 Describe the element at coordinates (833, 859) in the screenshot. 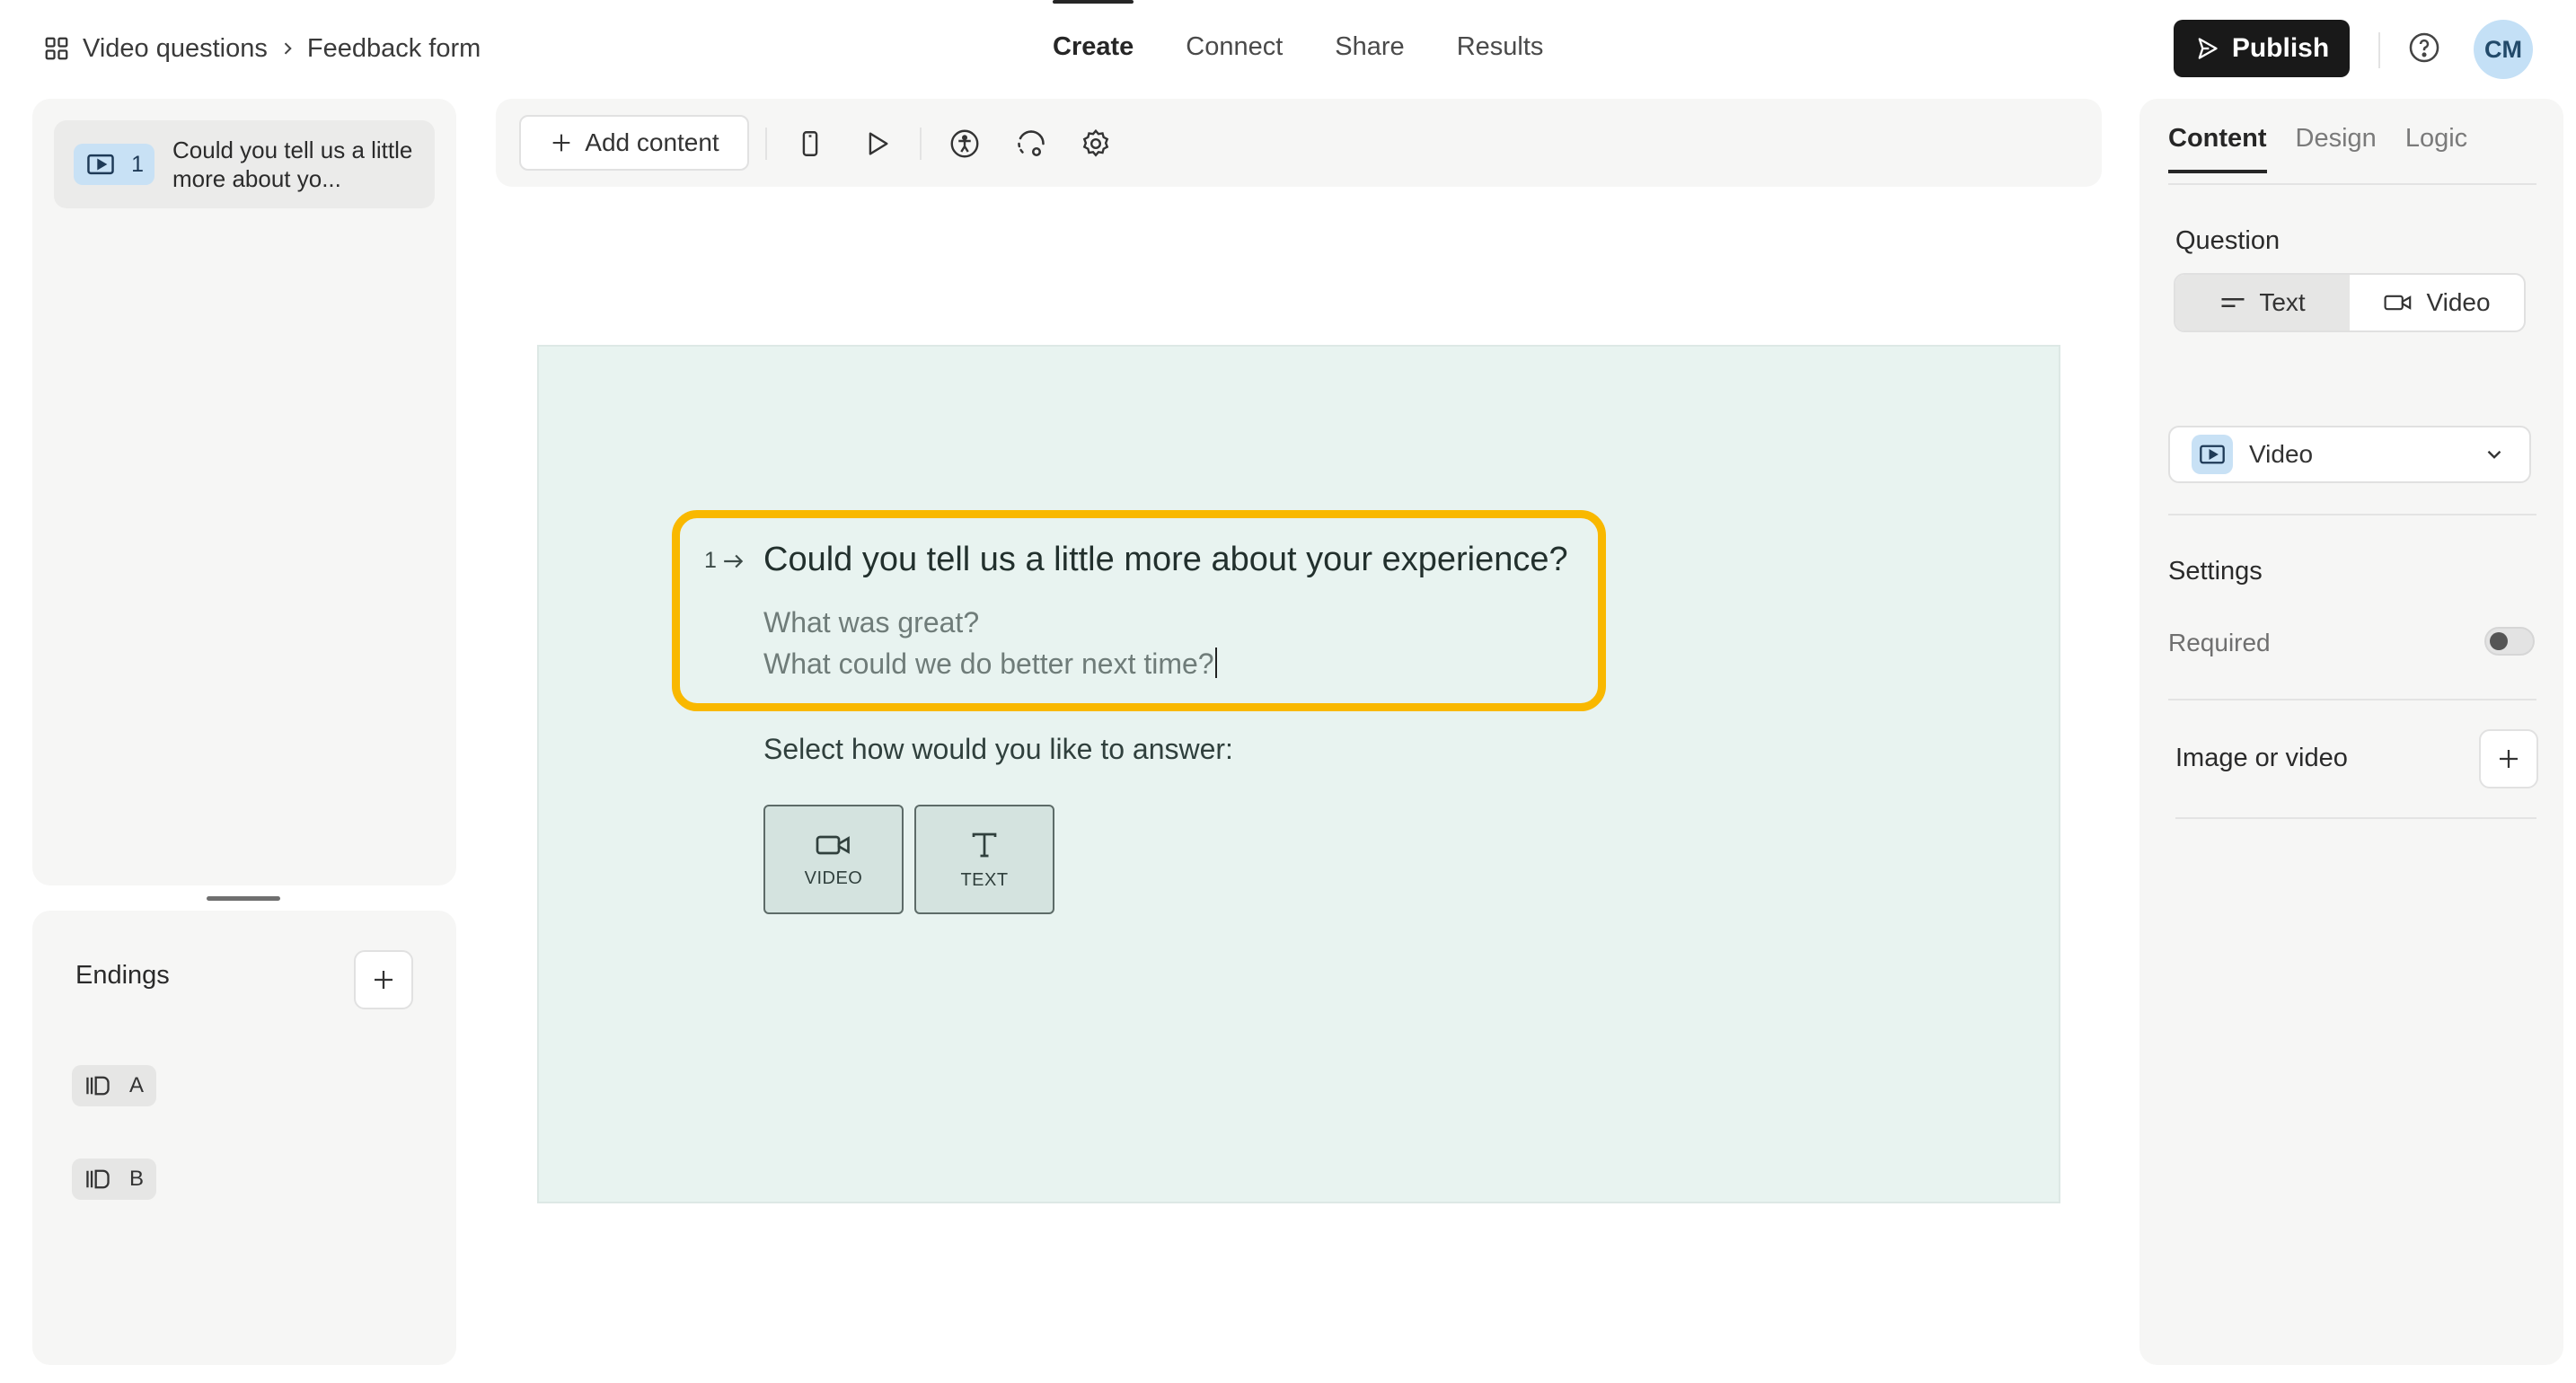

I see `answer-video-button: VIDEO` at that location.